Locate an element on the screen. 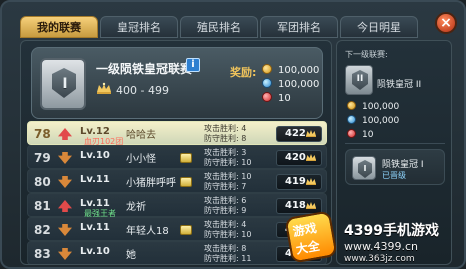  score-value: 419 is located at coordinates (295, 181).